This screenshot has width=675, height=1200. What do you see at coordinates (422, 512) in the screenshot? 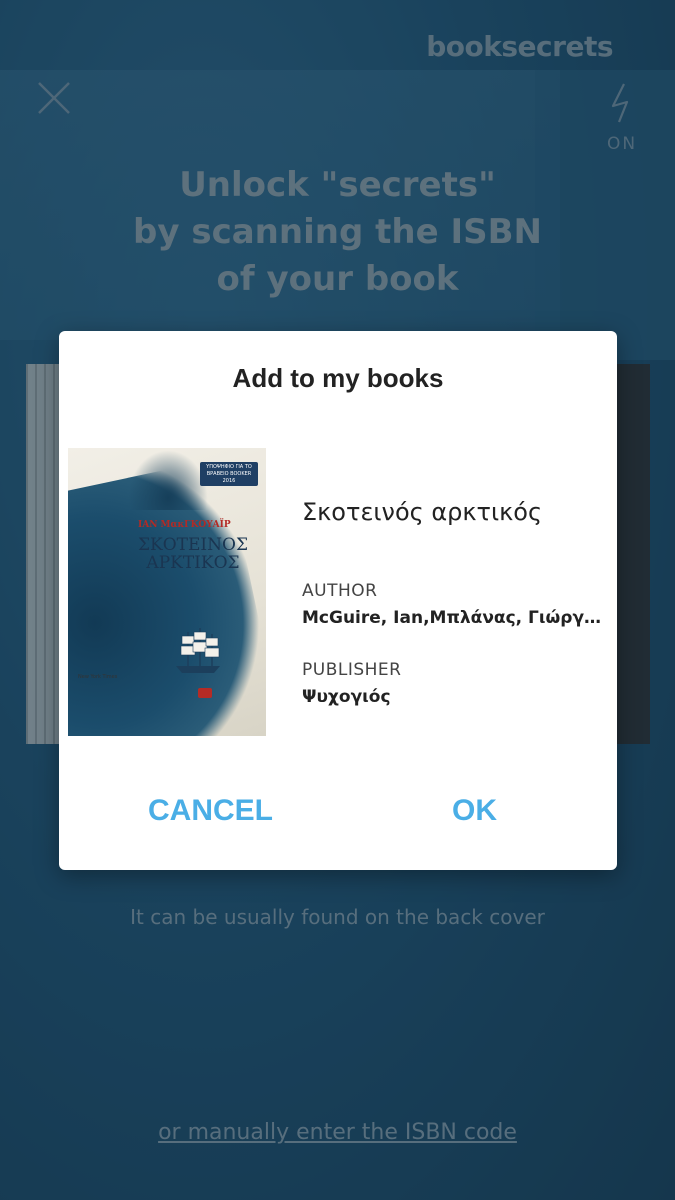
I see `book-title: Σκοτεινός αρκτικός` at bounding box center [422, 512].